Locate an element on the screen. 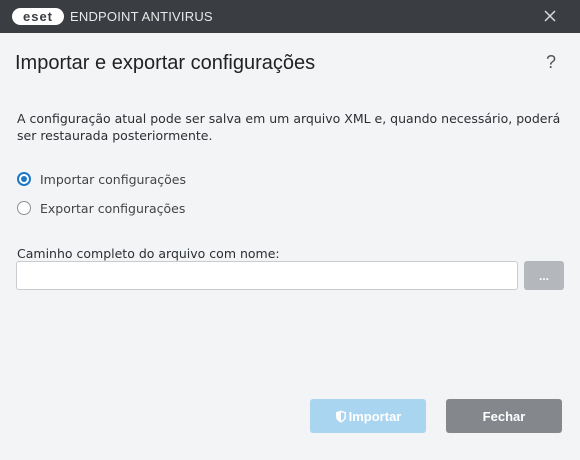 The width and height of the screenshot is (580, 460). import-settings-radio: Importar configurações is located at coordinates (101, 179).